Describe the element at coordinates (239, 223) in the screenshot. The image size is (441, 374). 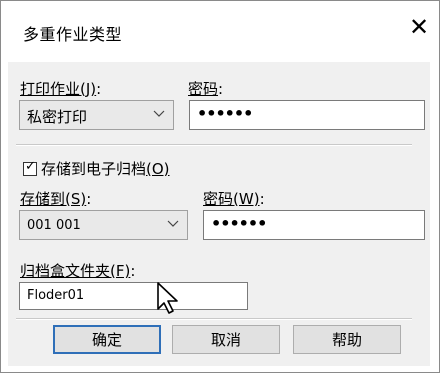
I see `password-2-value: ••••••` at that location.